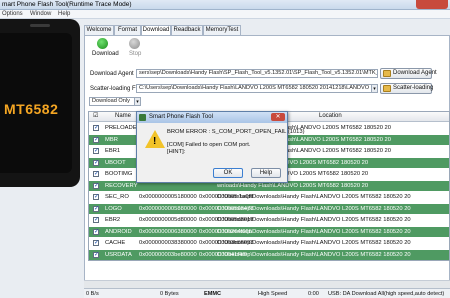  What do you see at coordinates (119, 174) in the screenshot?
I see `row-name: BOOTIMG` at bounding box center [119, 174].